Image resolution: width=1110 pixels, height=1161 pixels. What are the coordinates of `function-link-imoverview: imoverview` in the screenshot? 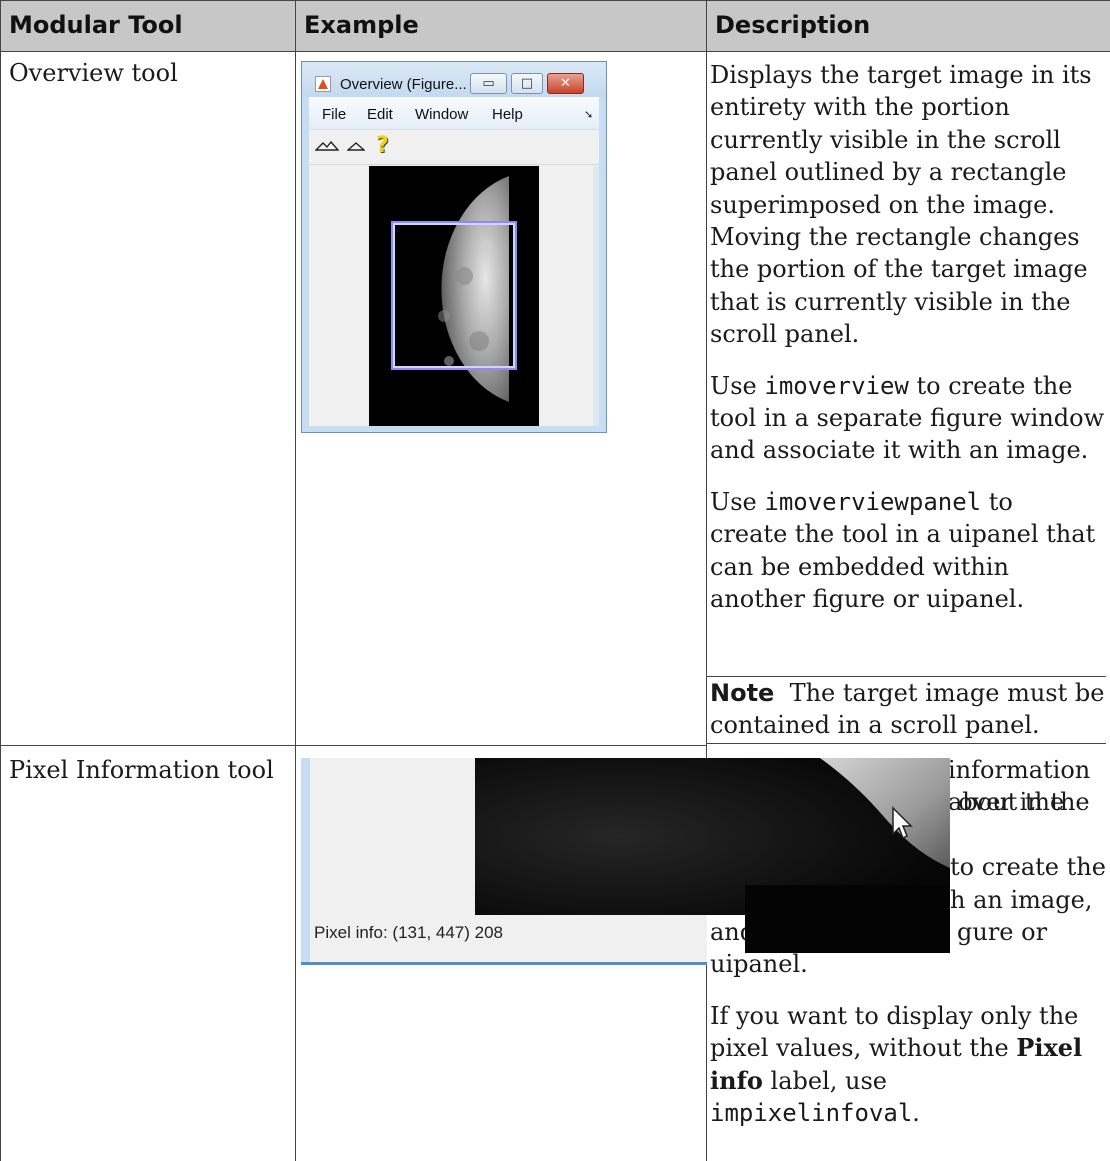 It's located at (836, 386).